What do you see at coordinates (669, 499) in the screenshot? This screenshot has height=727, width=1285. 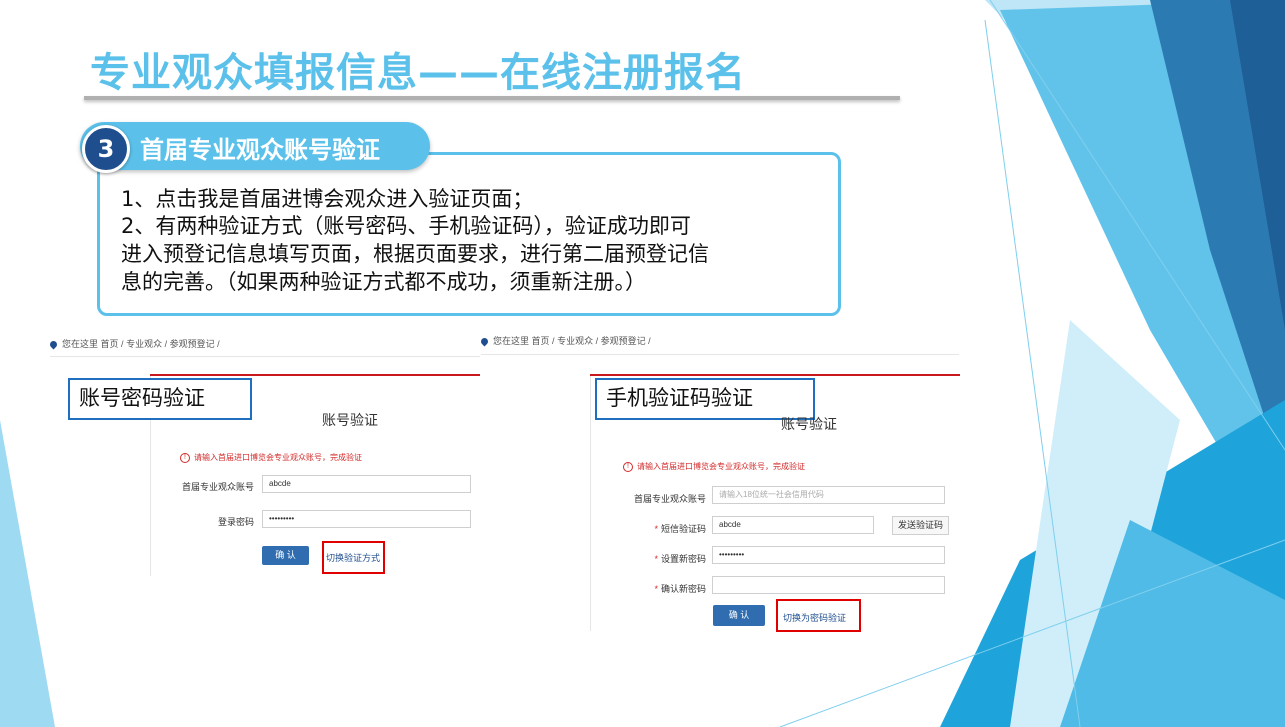 I see `right-account-label: 首届专业观众账号` at bounding box center [669, 499].